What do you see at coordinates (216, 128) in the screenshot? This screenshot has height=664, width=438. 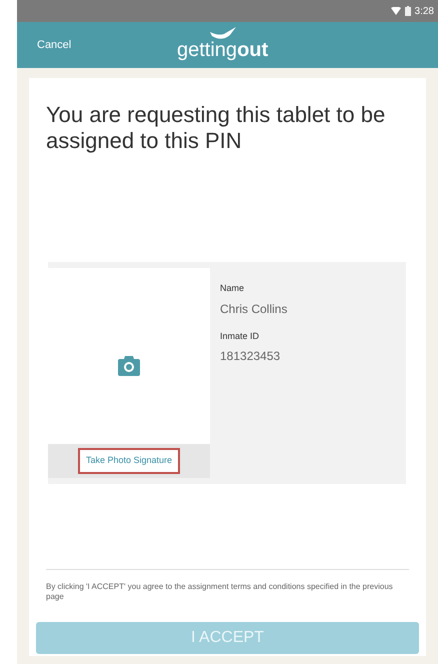 I see `page-title: You are requesting this tablet to be assigned to this PIN` at bounding box center [216, 128].